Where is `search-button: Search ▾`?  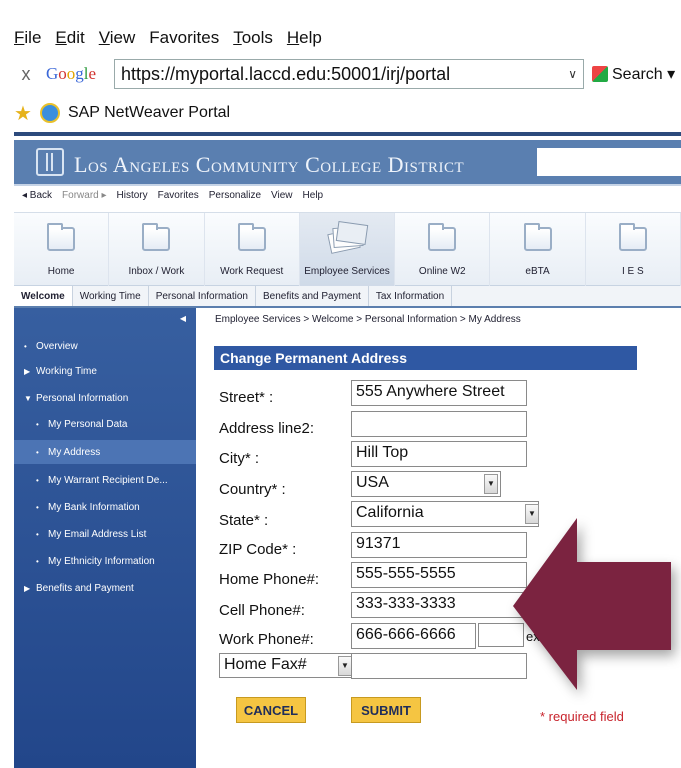
search-button: Search ▾ is located at coordinates (633, 74).